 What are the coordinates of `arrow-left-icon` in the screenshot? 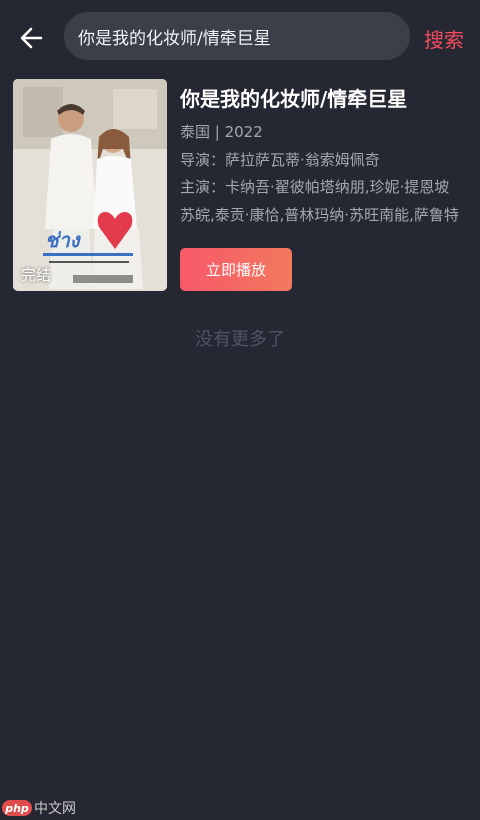 It's located at (31, 38).